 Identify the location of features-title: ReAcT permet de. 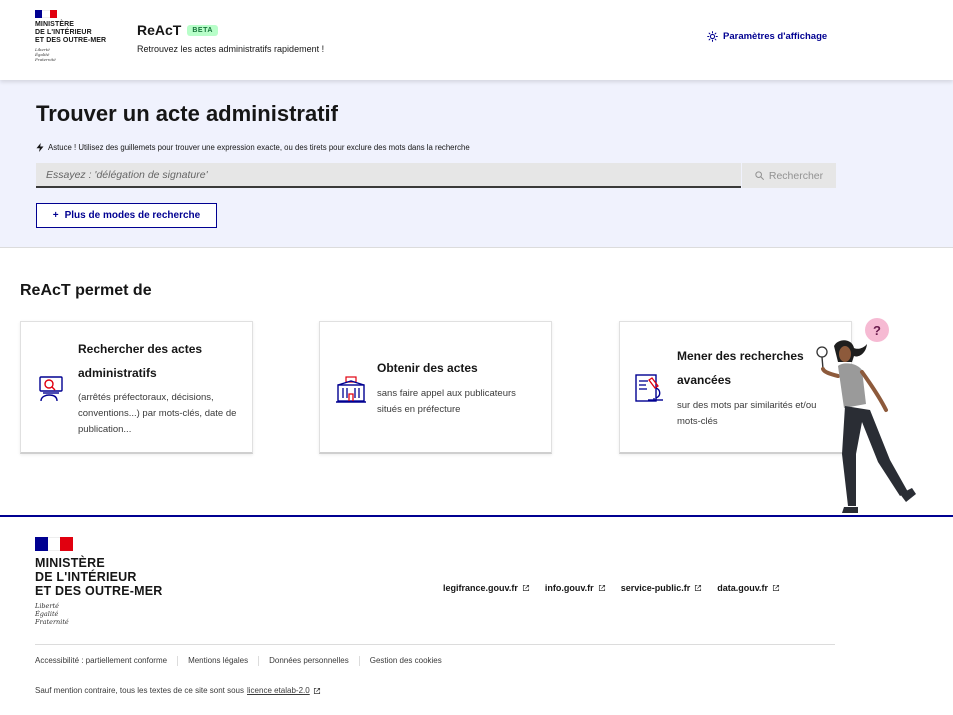
(86, 290).